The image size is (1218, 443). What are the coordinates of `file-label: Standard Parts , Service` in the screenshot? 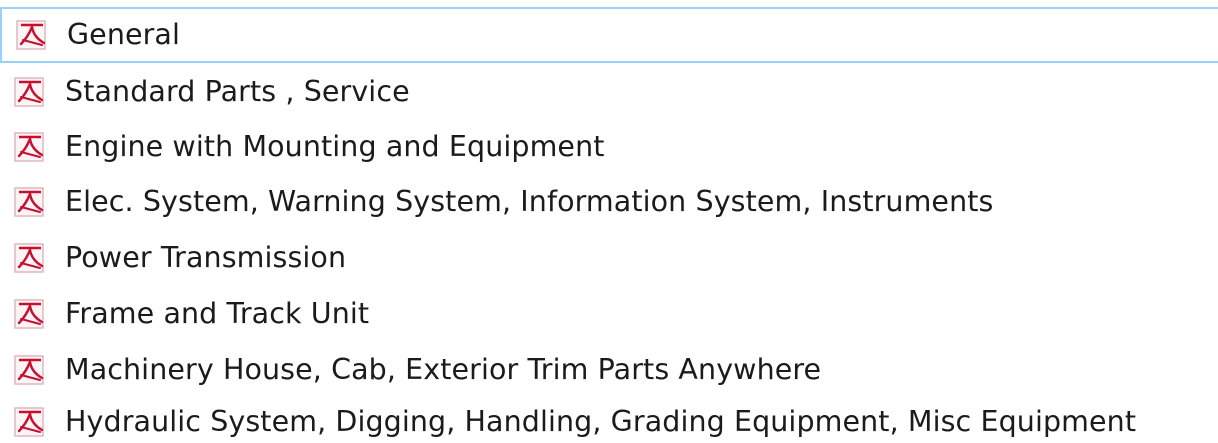 It's located at (237, 91).